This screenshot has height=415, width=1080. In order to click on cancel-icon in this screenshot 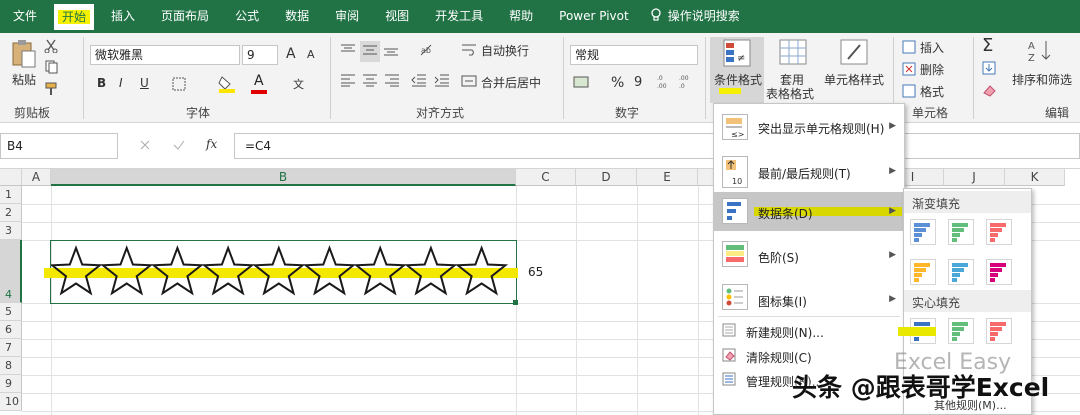, I will do `click(145, 146)`.